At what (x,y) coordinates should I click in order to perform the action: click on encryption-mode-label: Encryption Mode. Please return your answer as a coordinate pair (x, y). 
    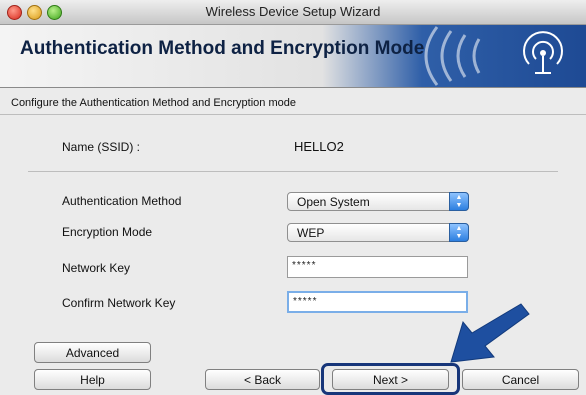
    Looking at the image, I should click on (107, 232).